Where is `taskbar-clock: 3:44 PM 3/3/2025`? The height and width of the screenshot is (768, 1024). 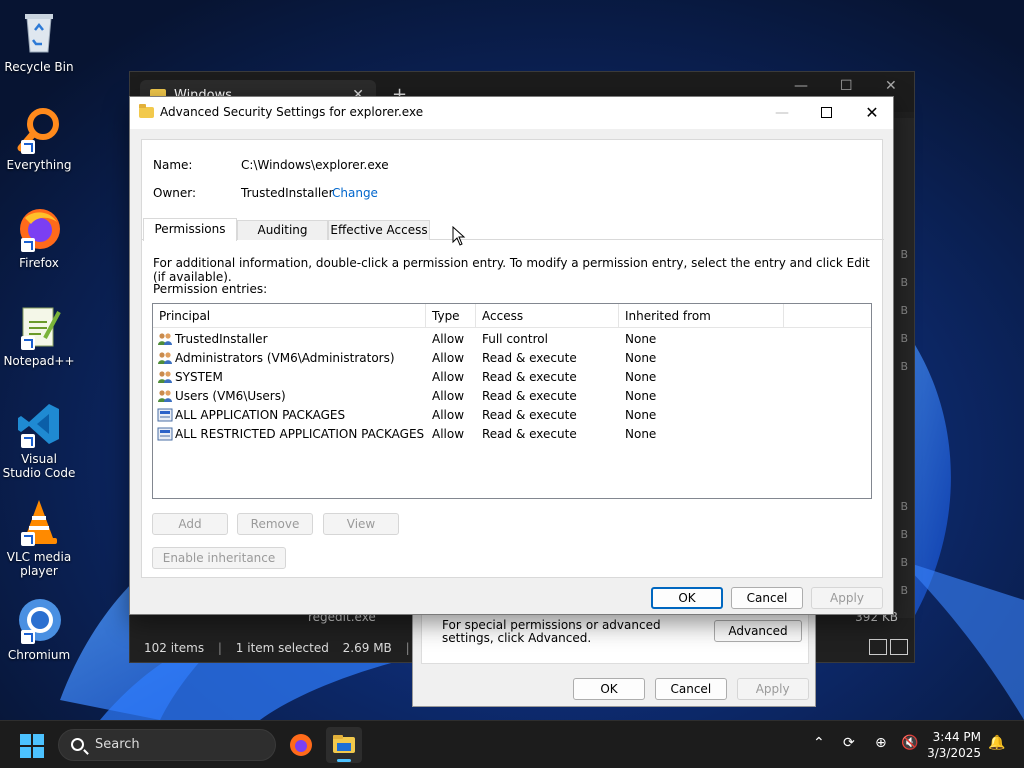
taskbar-clock: 3:44 PM 3/3/2025 is located at coordinates (953, 745).